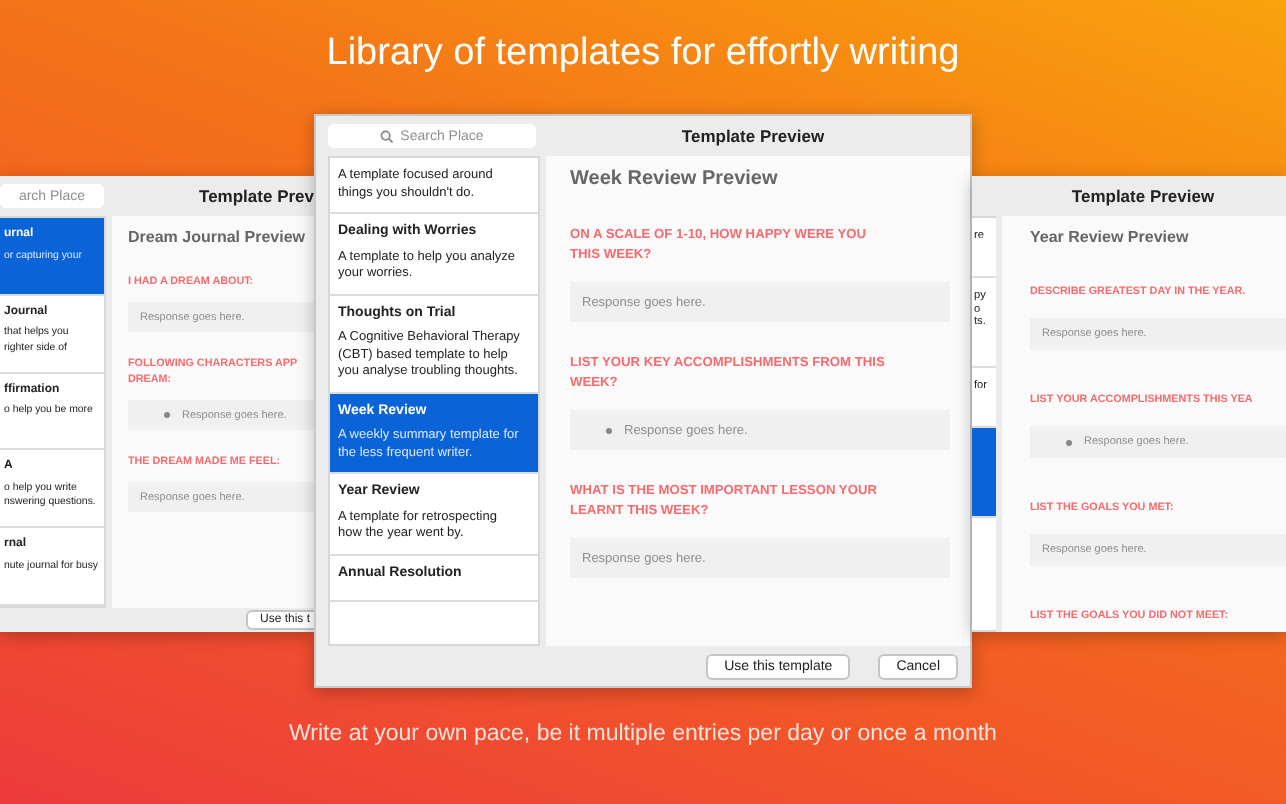 Image resolution: width=1286 pixels, height=804 pixels. What do you see at coordinates (255, 196) in the screenshot?
I see `window-title: Template Prev` at bounding box center [255, 196].